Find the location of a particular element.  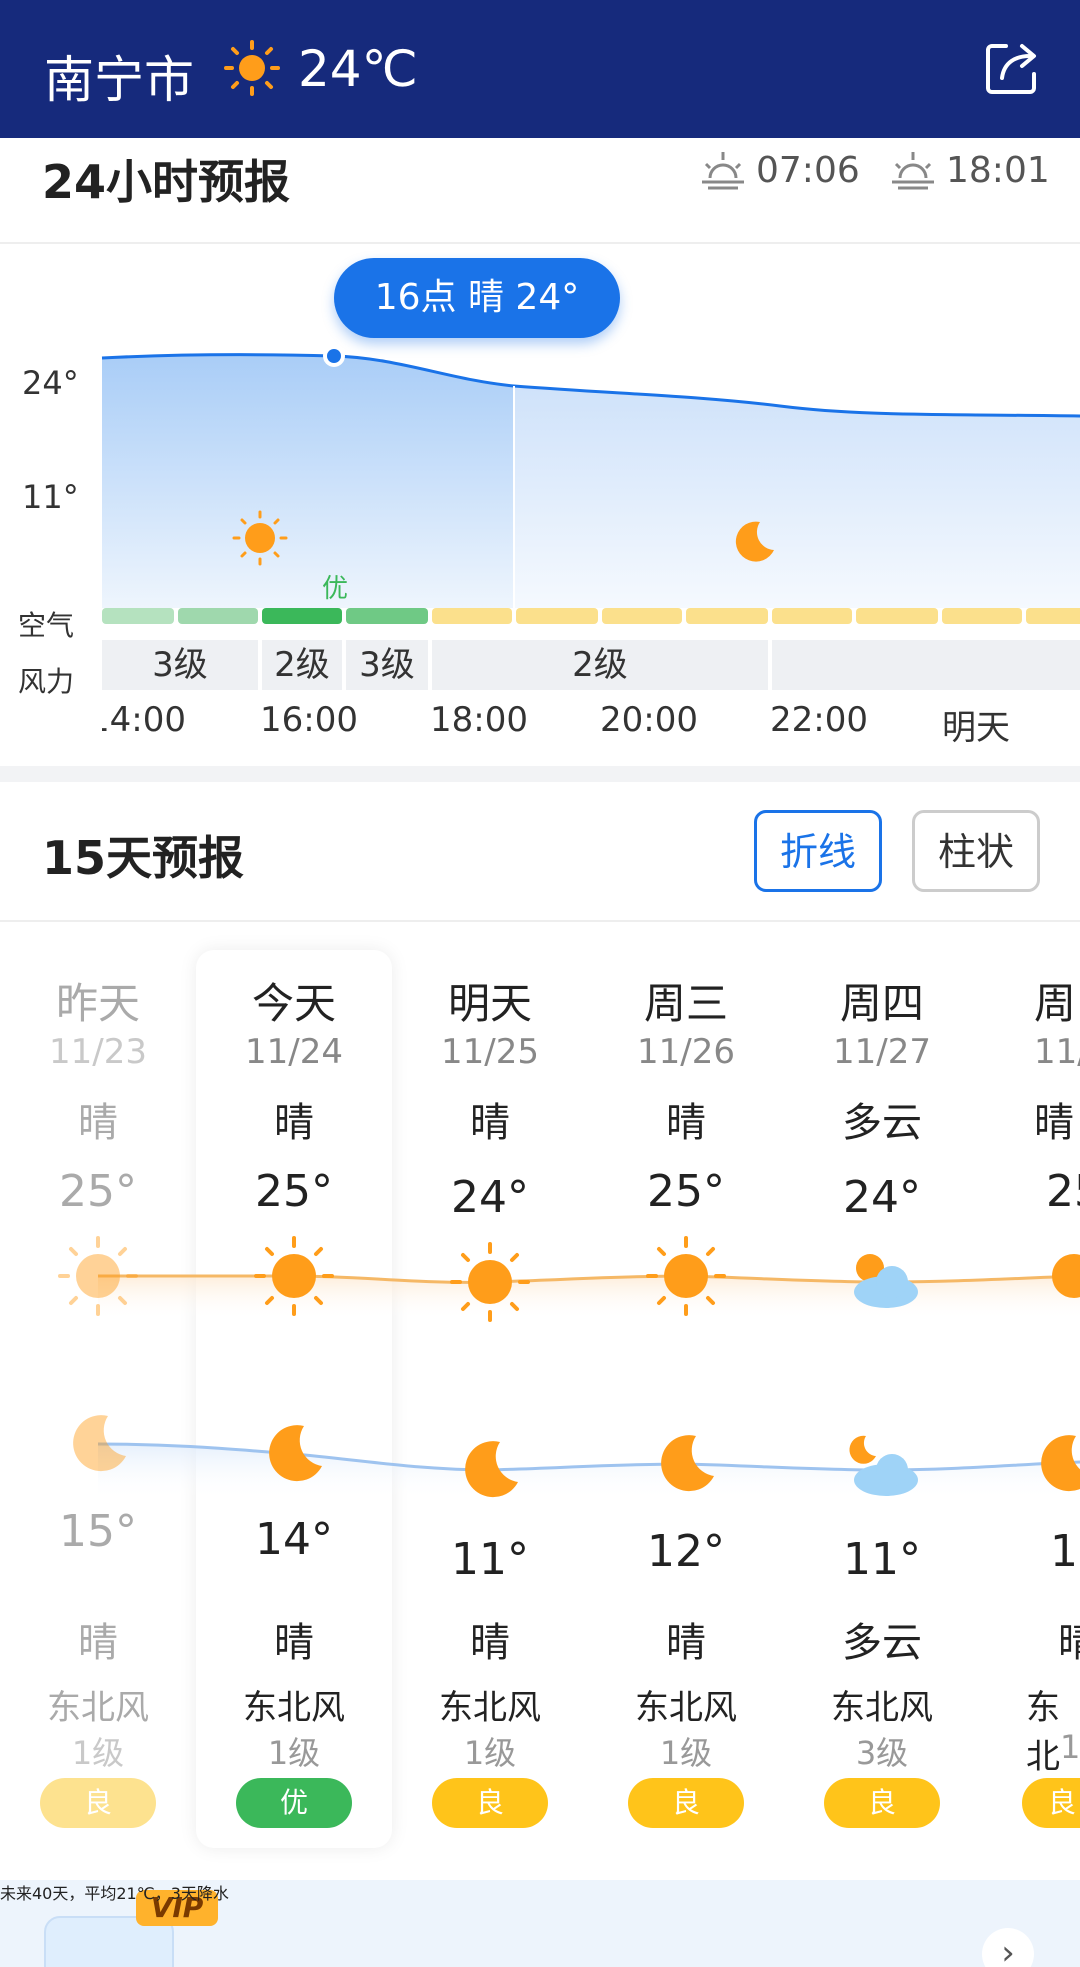

banner-text: 未来40天，平均21℃，3天降水 is located at coordinates (114, 1893).